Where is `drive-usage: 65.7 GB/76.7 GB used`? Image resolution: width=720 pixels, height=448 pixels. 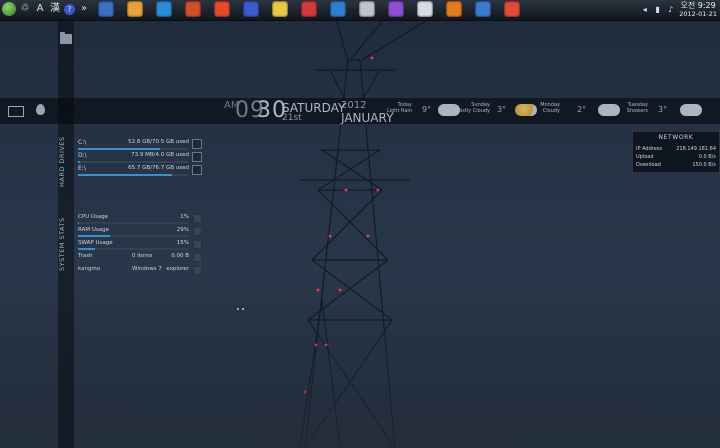 drive-usage: 65.7 GB/76.7 GB used is located at coordinates (158, 168).